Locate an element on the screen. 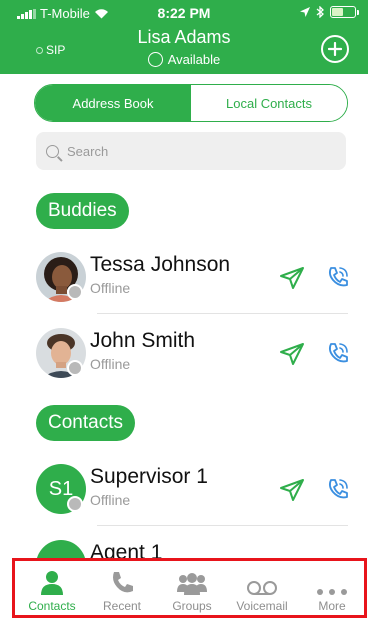 The width and height of the screenshot is (368, 619). tab-recent: Recent is located at coordinates (122, 590).